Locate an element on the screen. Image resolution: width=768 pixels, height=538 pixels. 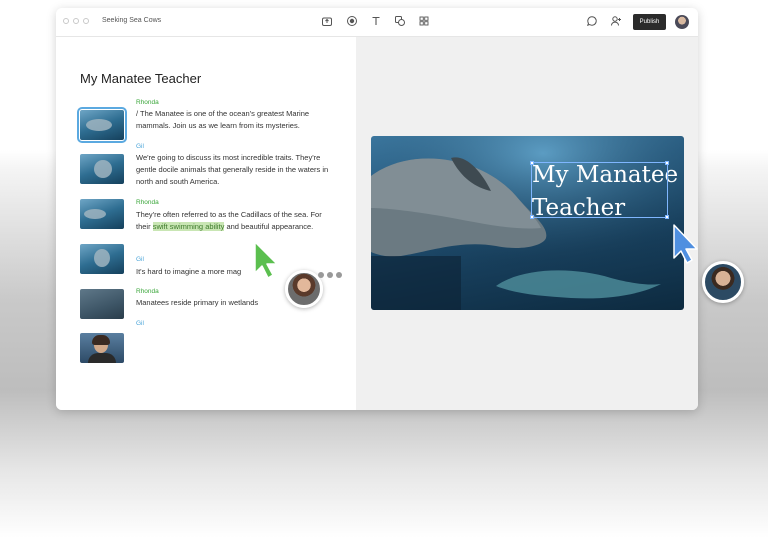
record-icon is located at coordinates (352, 22).